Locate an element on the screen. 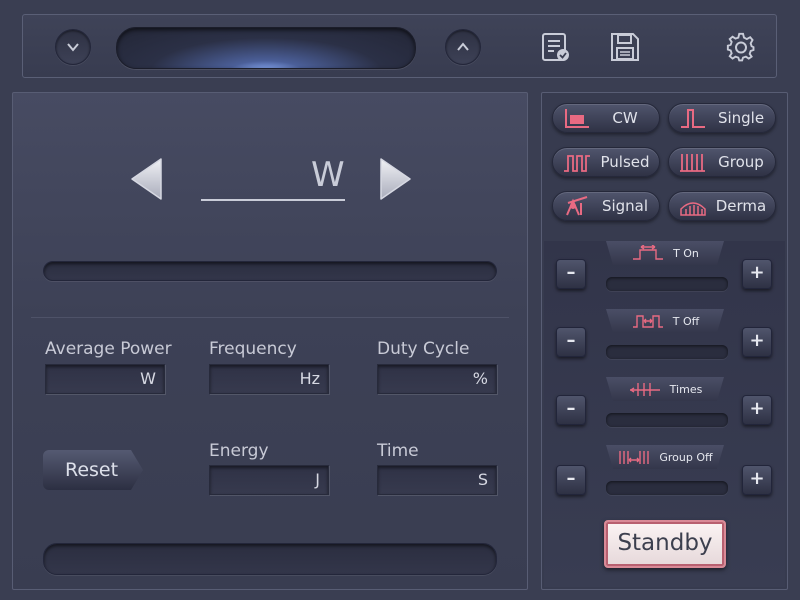 The image size is (800, 600). t-on-label: T On is located at coordinates (686, 253).